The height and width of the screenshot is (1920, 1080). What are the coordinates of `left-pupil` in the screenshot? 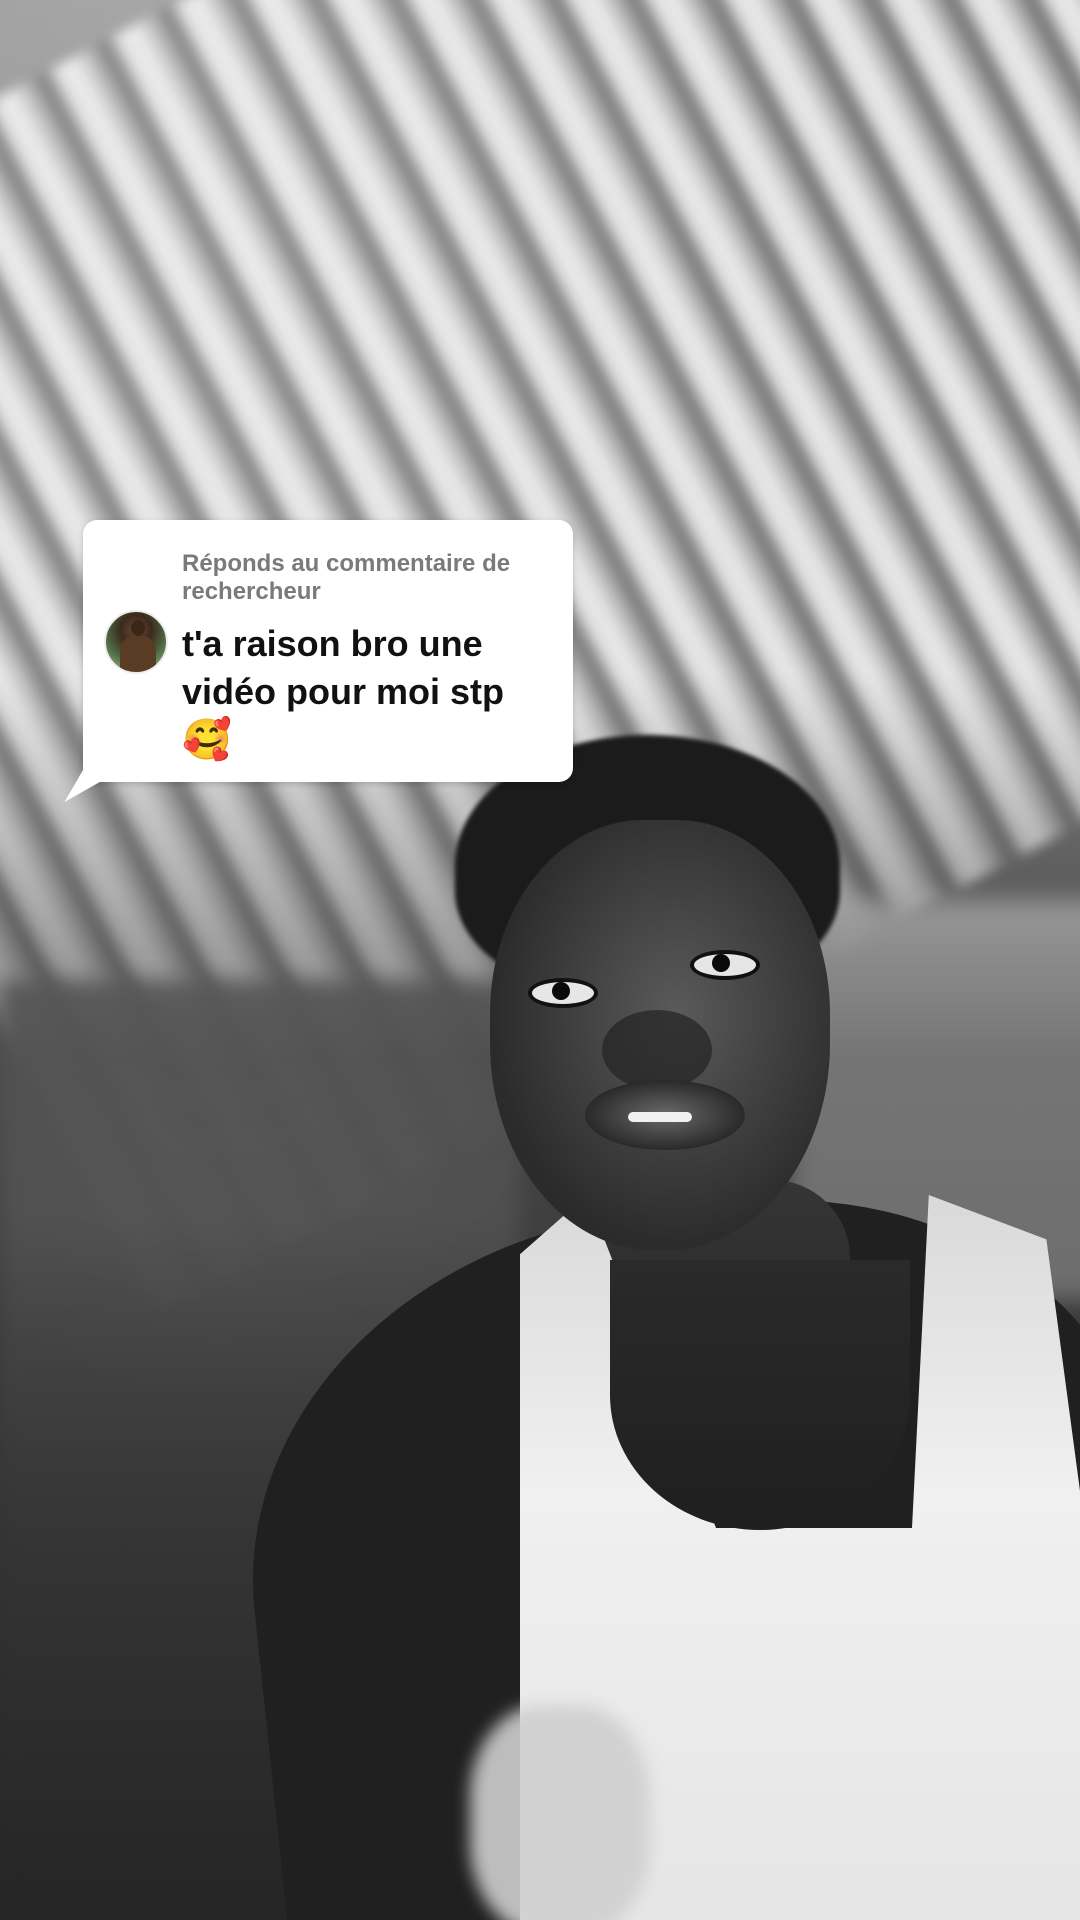 It's located at (561, 991).